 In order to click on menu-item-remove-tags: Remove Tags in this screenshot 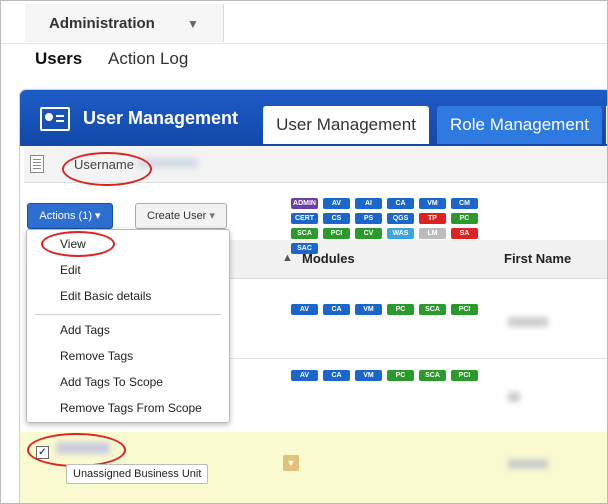, I will do `click(96, 356)`.